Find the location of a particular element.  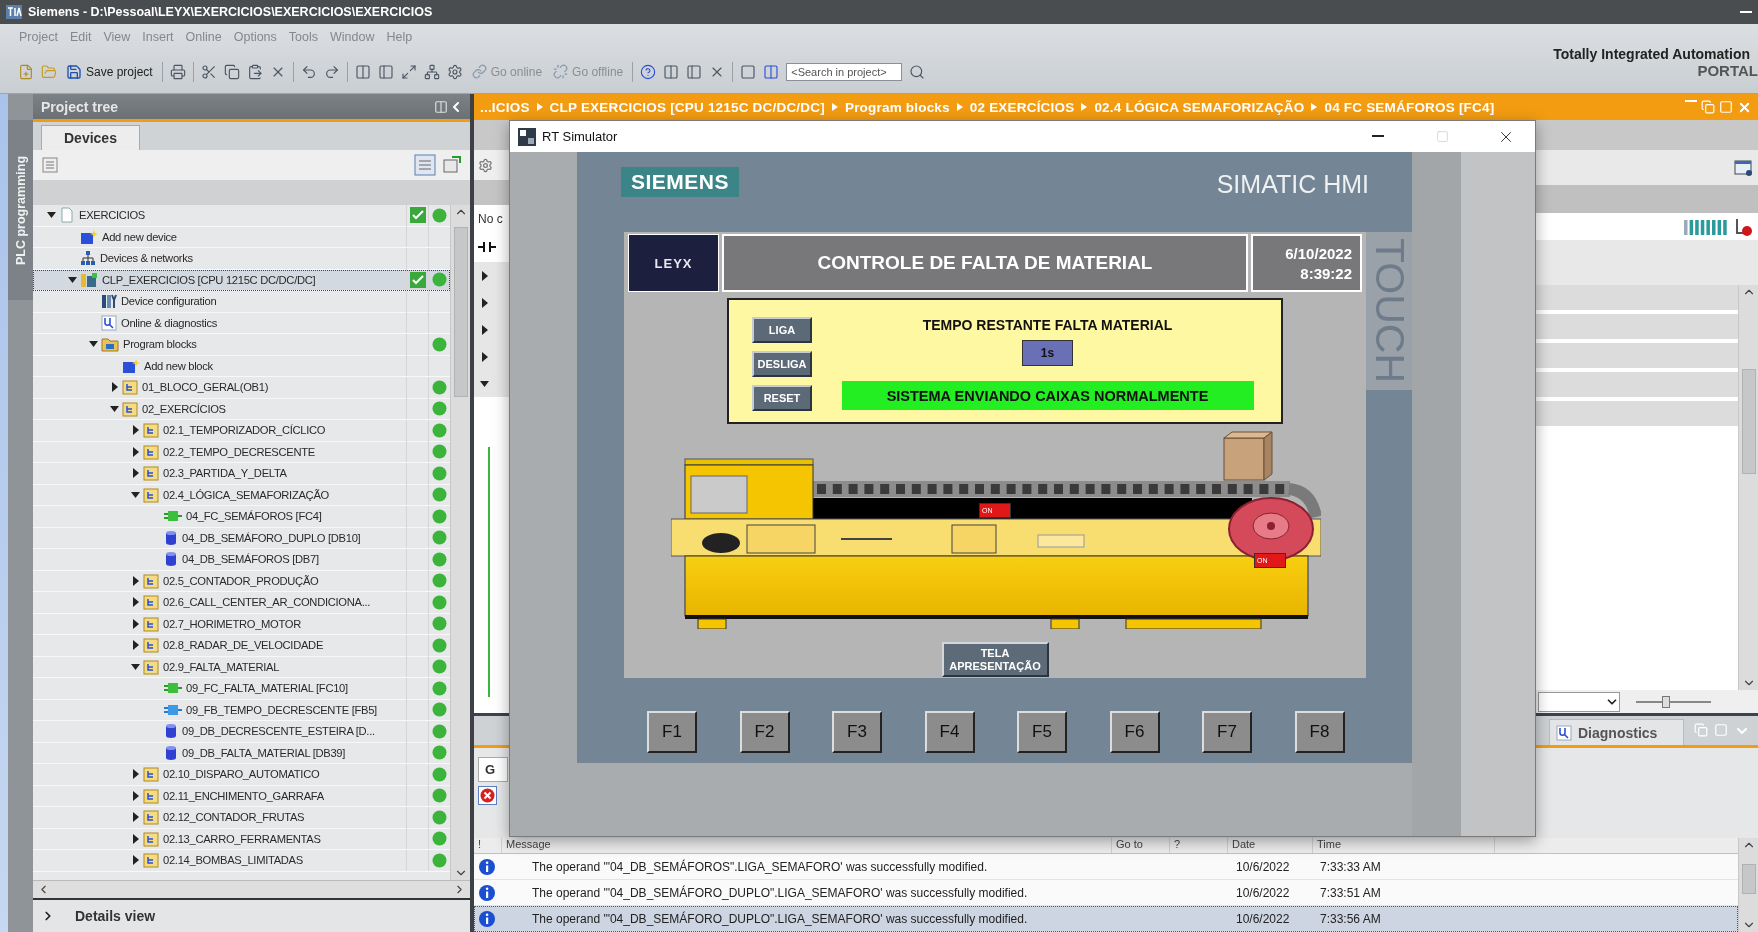

table-row: The operand '"04_DB_SEMÁFOROS".LIGA_SEMAFORO' was successfully modified. 10/6/2022 7:33:33 AM is located at coordinates (1106, 867).